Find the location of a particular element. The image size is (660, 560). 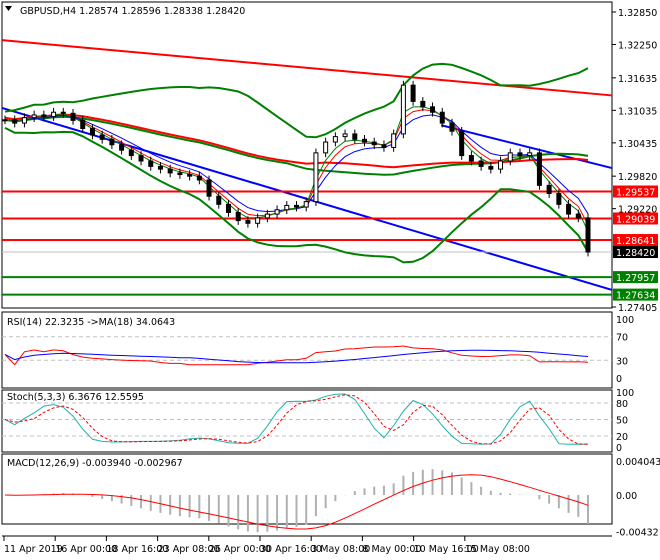

rsi-ma-line is located at coordinates (296, 356).